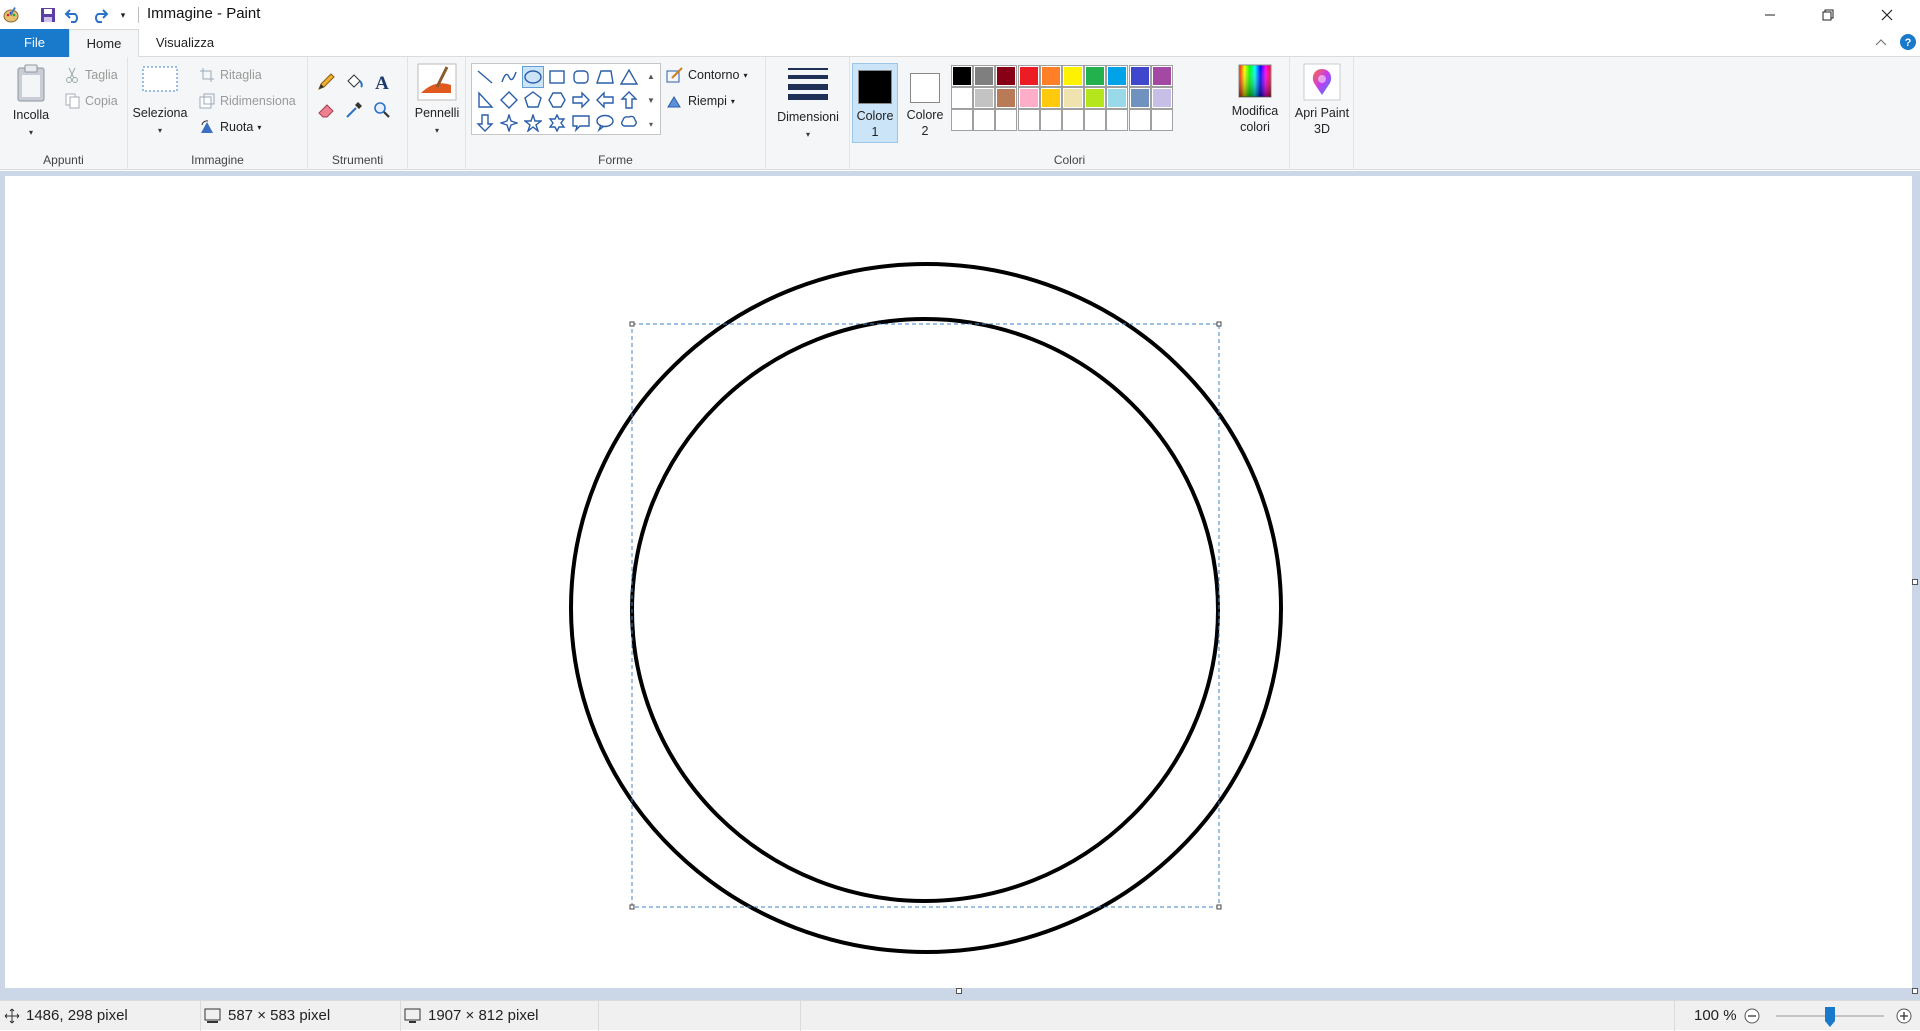  Describe the element at coordinates (1255, 99) in the screenshot. I see `edit-colors-button: Modifica colori` at that location.